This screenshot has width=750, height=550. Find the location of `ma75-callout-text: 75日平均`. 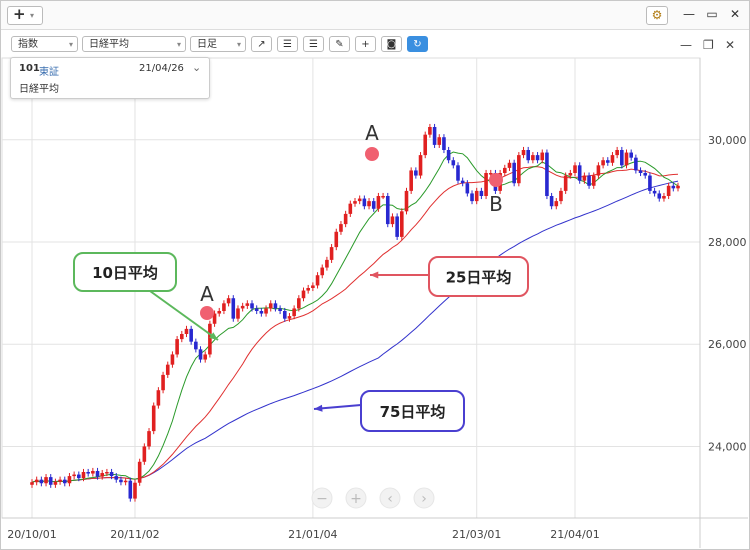

ma75-callout-text: 75日平均 is located at coordinates (413, 412).